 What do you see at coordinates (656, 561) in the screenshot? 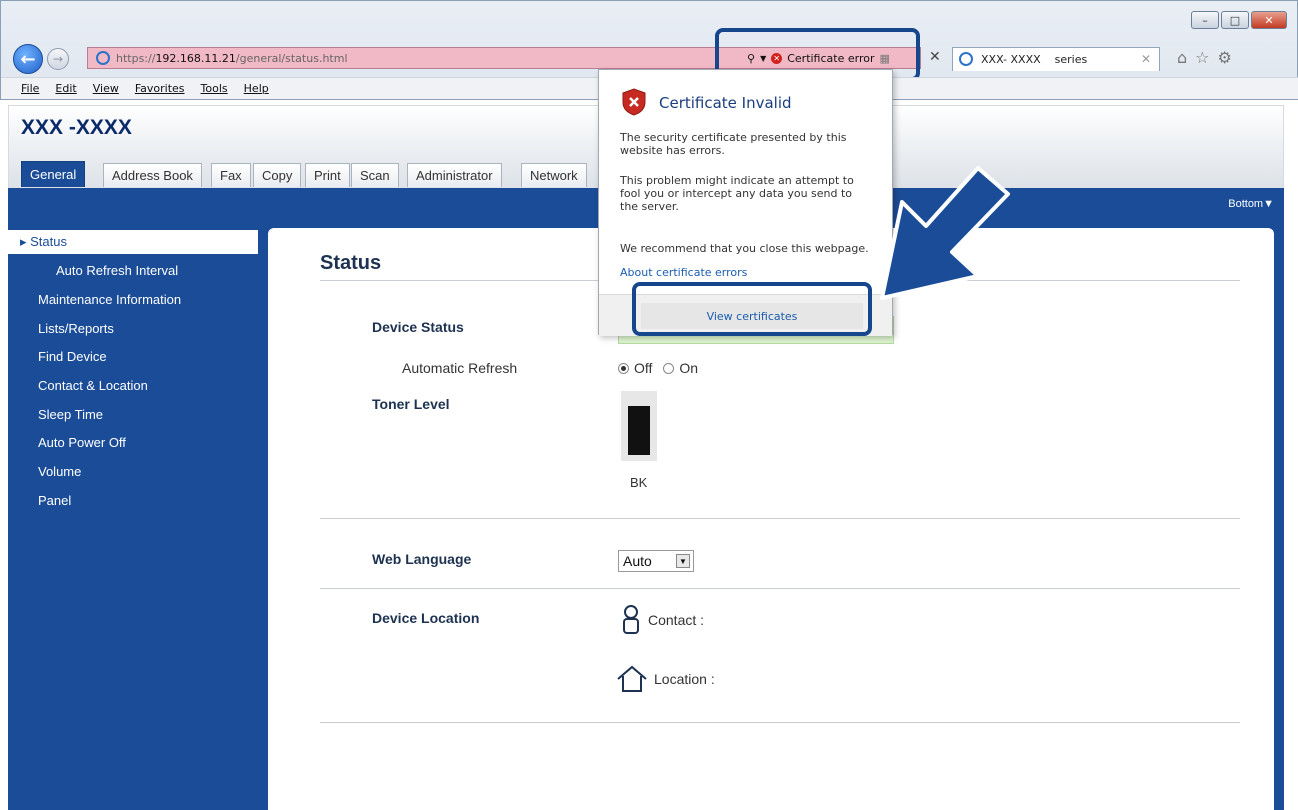
I see `web-language-select: Auto ▼` at bounding box center [656, 561].